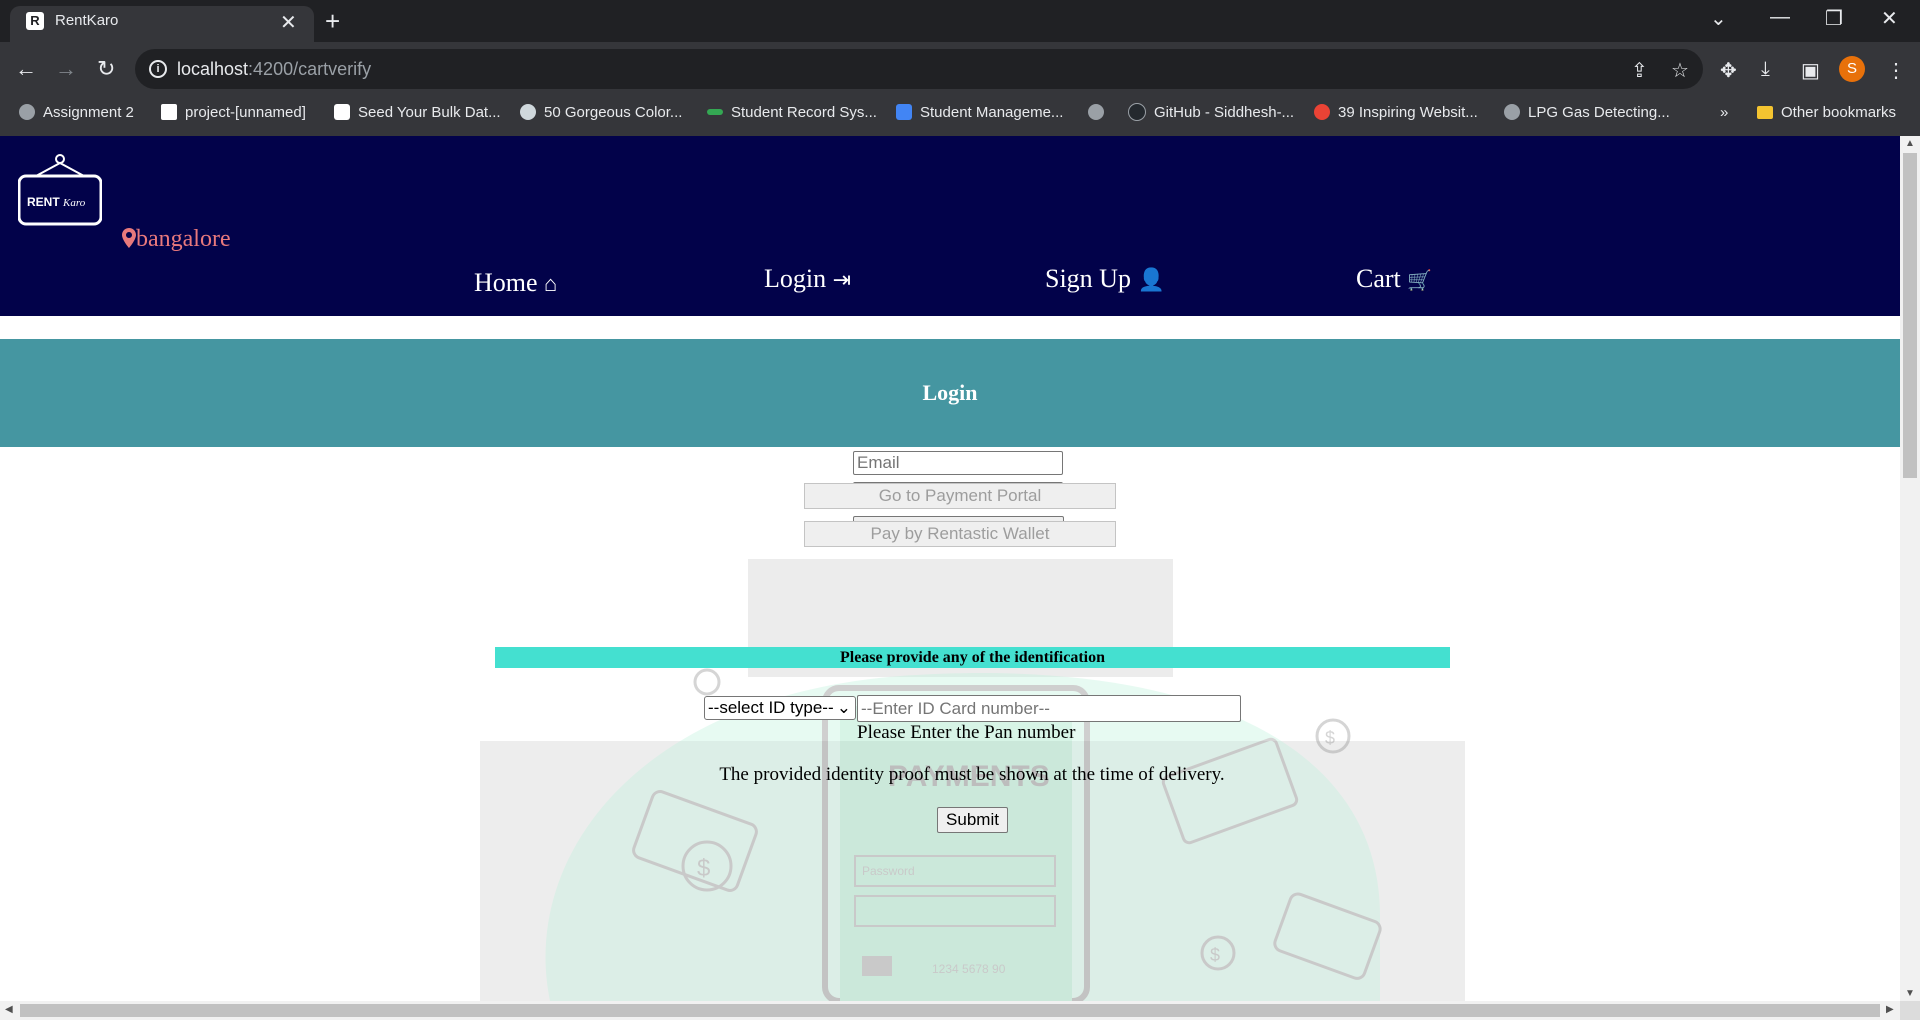  I want to click on new-tab-icon: +, so click(332, 21).